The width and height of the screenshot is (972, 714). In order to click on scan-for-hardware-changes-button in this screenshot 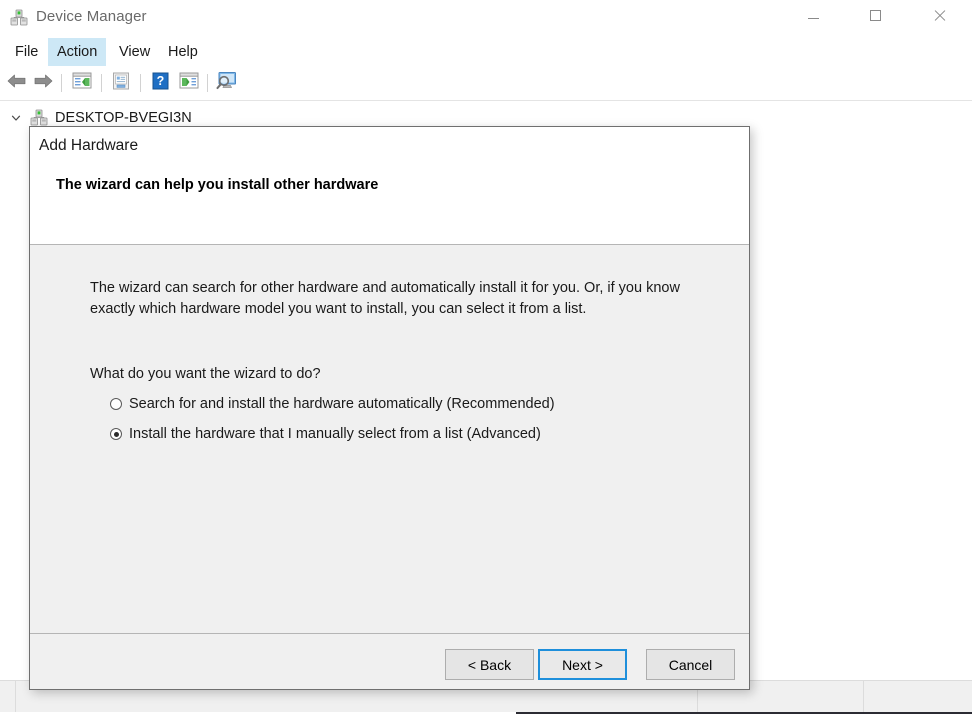, I will do `click(227, 83)`.